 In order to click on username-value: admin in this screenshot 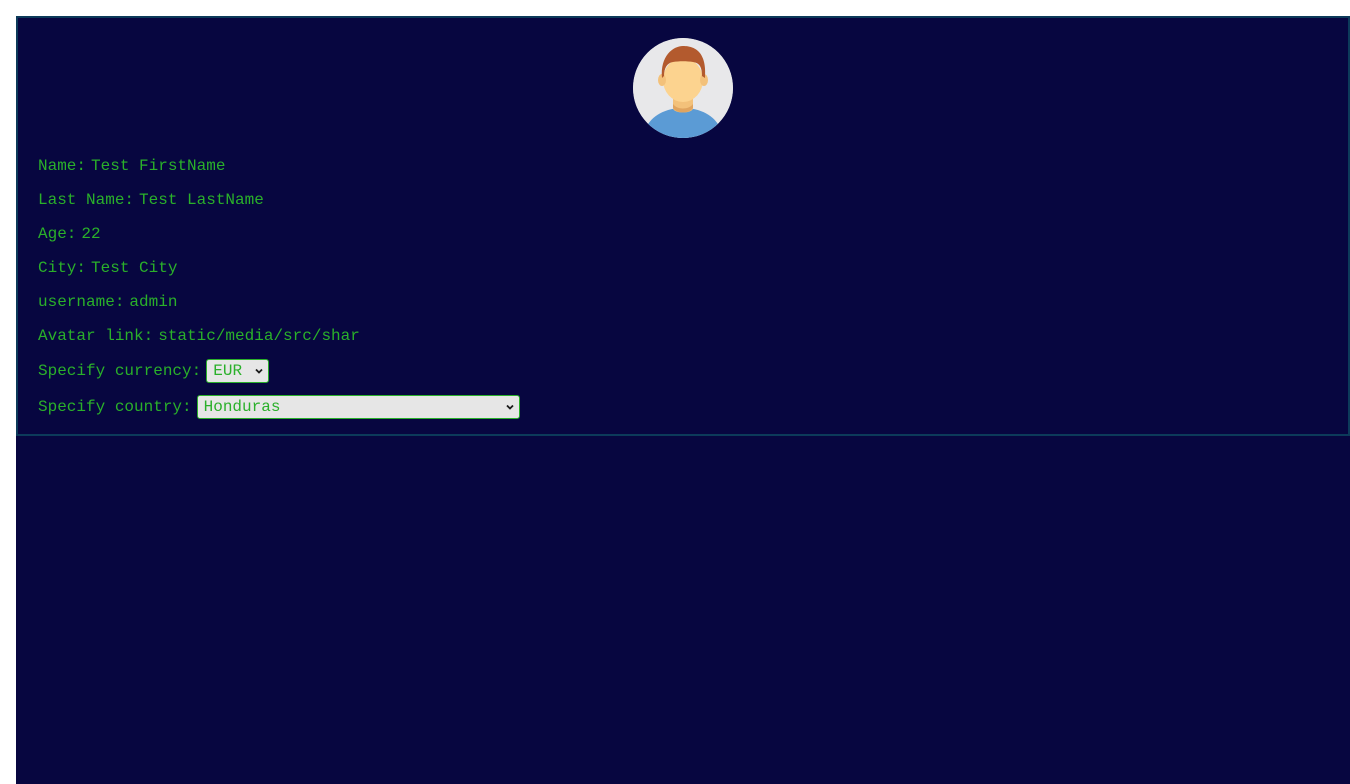, I will do `click(153, 302)`.